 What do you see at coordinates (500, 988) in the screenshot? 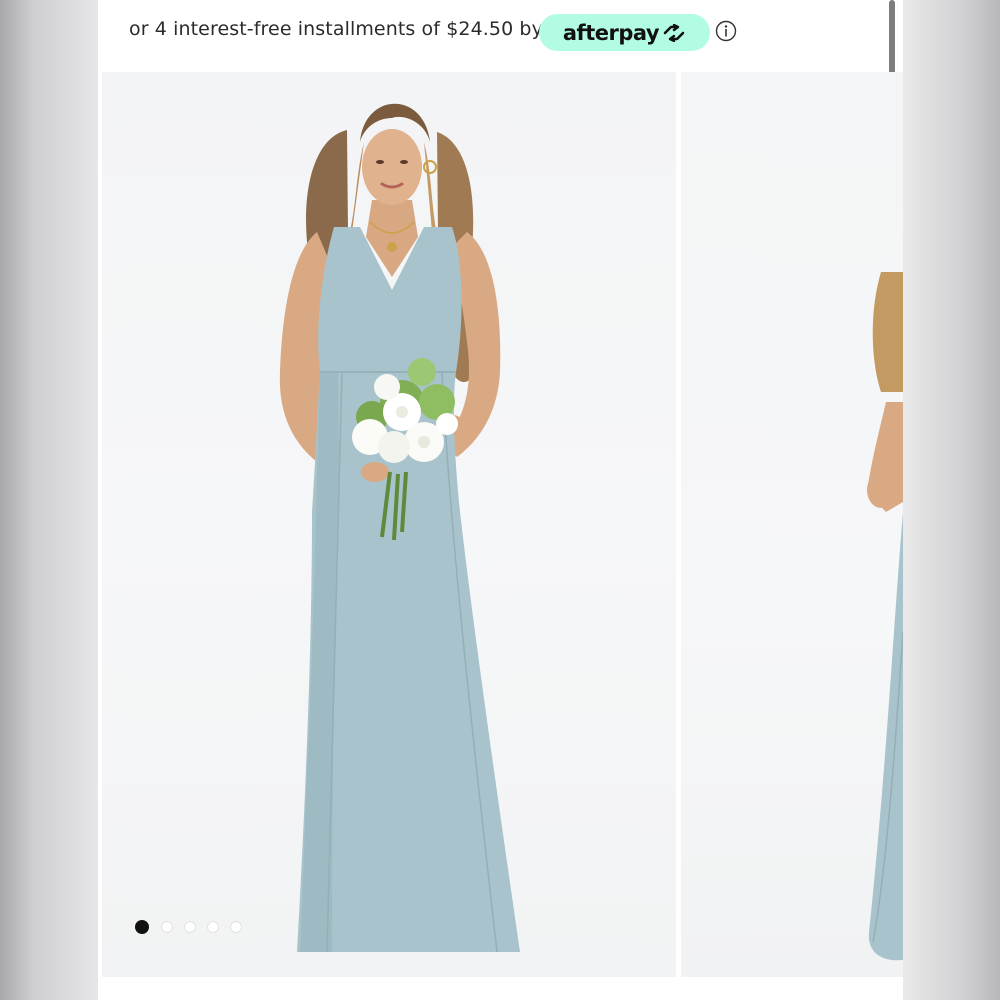
I see `content-below` at bounding box center [500, 988].